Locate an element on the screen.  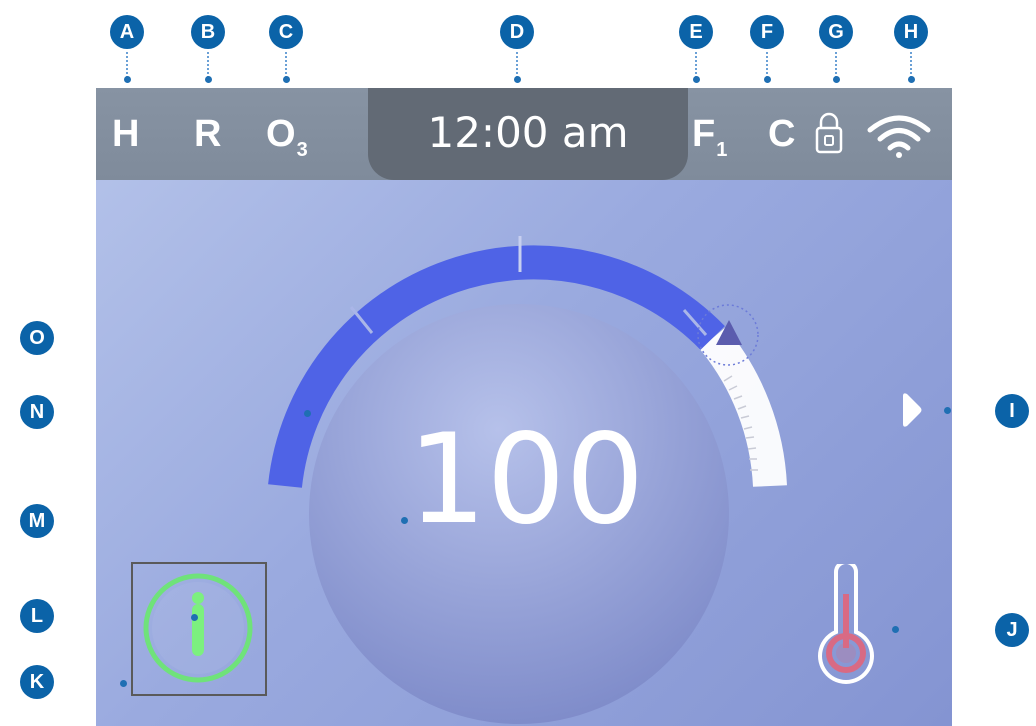
leader-dot-b is located at coordinates (208, 79).